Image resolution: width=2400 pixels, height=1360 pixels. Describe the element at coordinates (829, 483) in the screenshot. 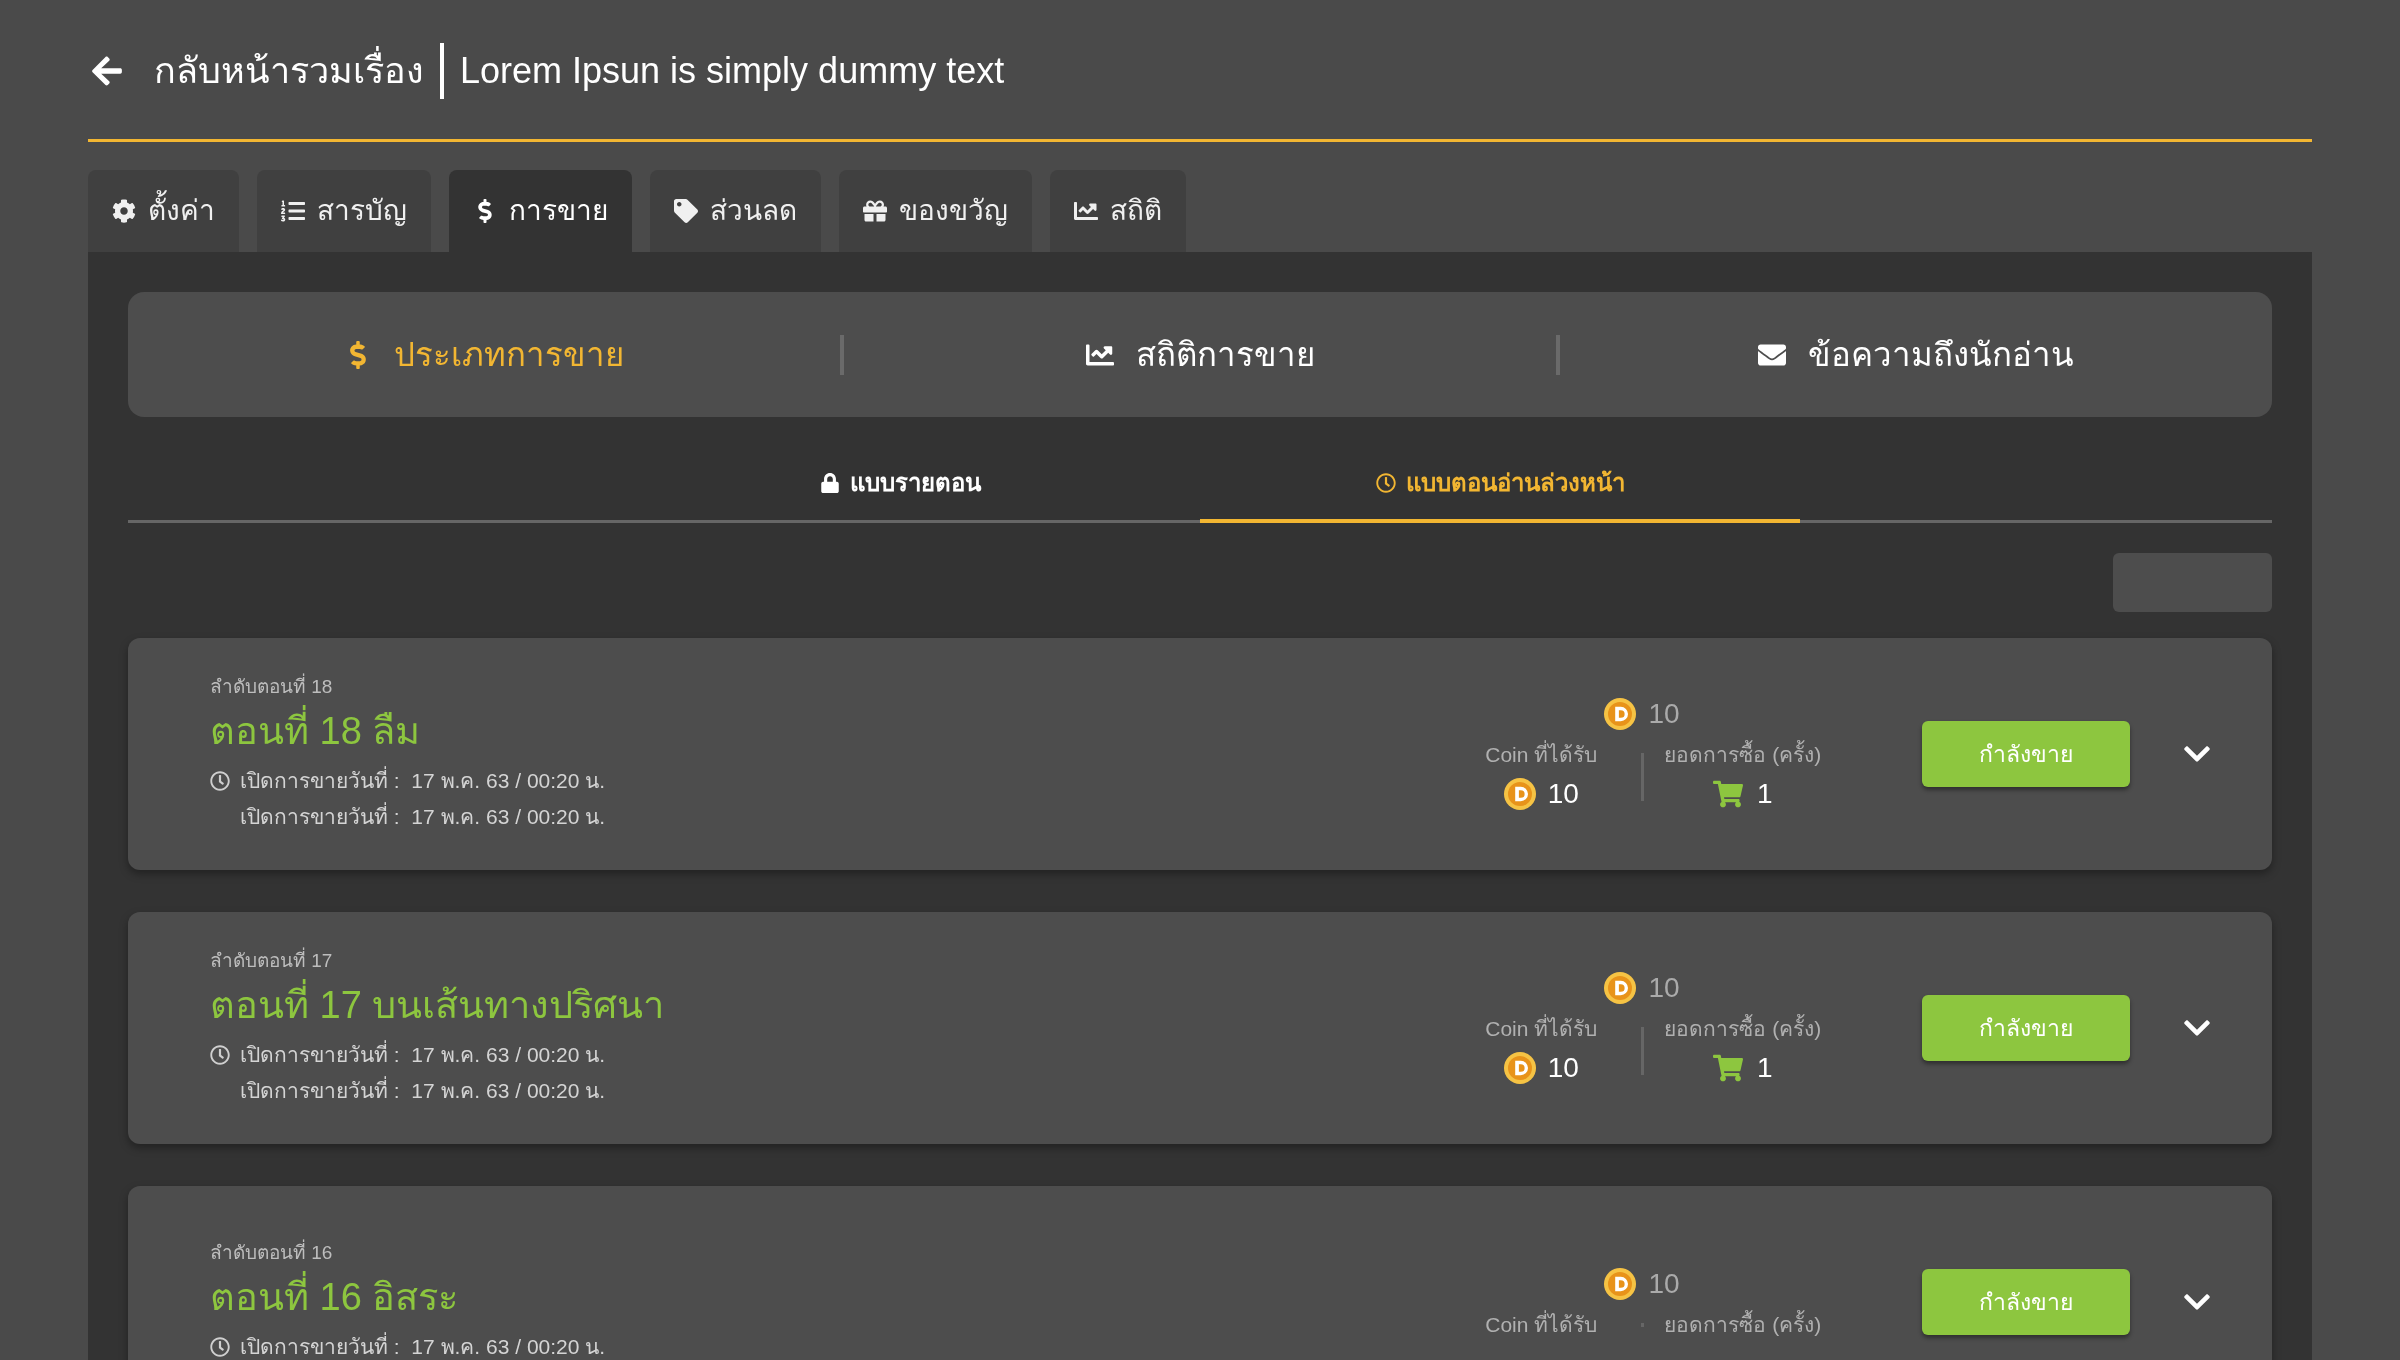

I see `lock-icon` at that location.